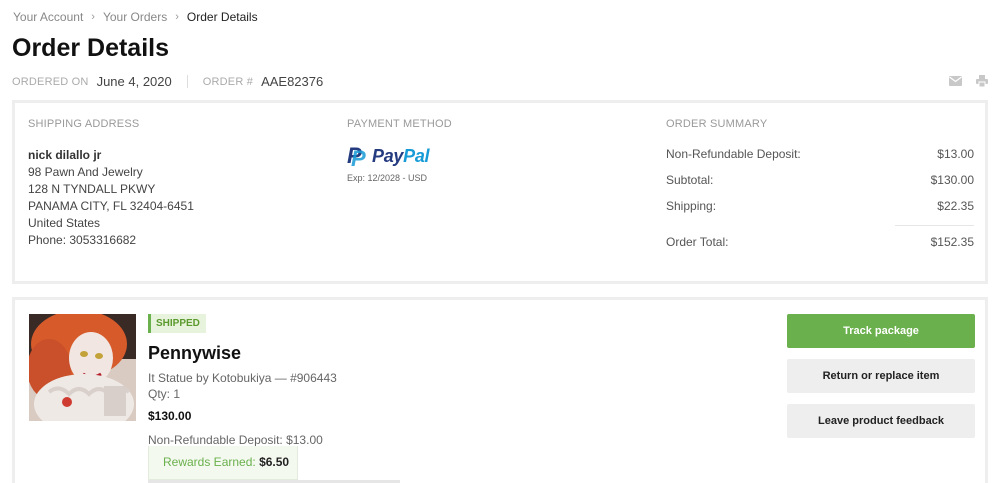 This screenshot has width=1000, height=483. Describe the element at coordinates (881, 376) in the screenshot. I see `return-replace-button: Return or replace item` at that location.